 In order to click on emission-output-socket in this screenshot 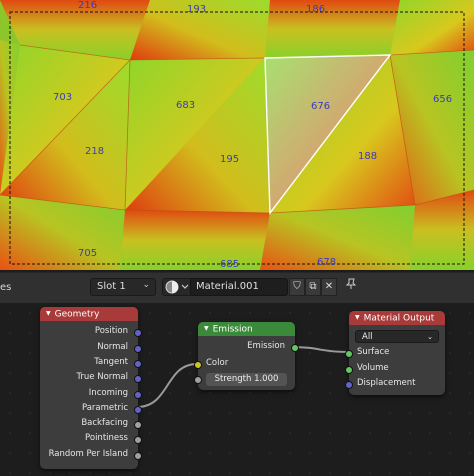, I will do `click(295, 348)`.